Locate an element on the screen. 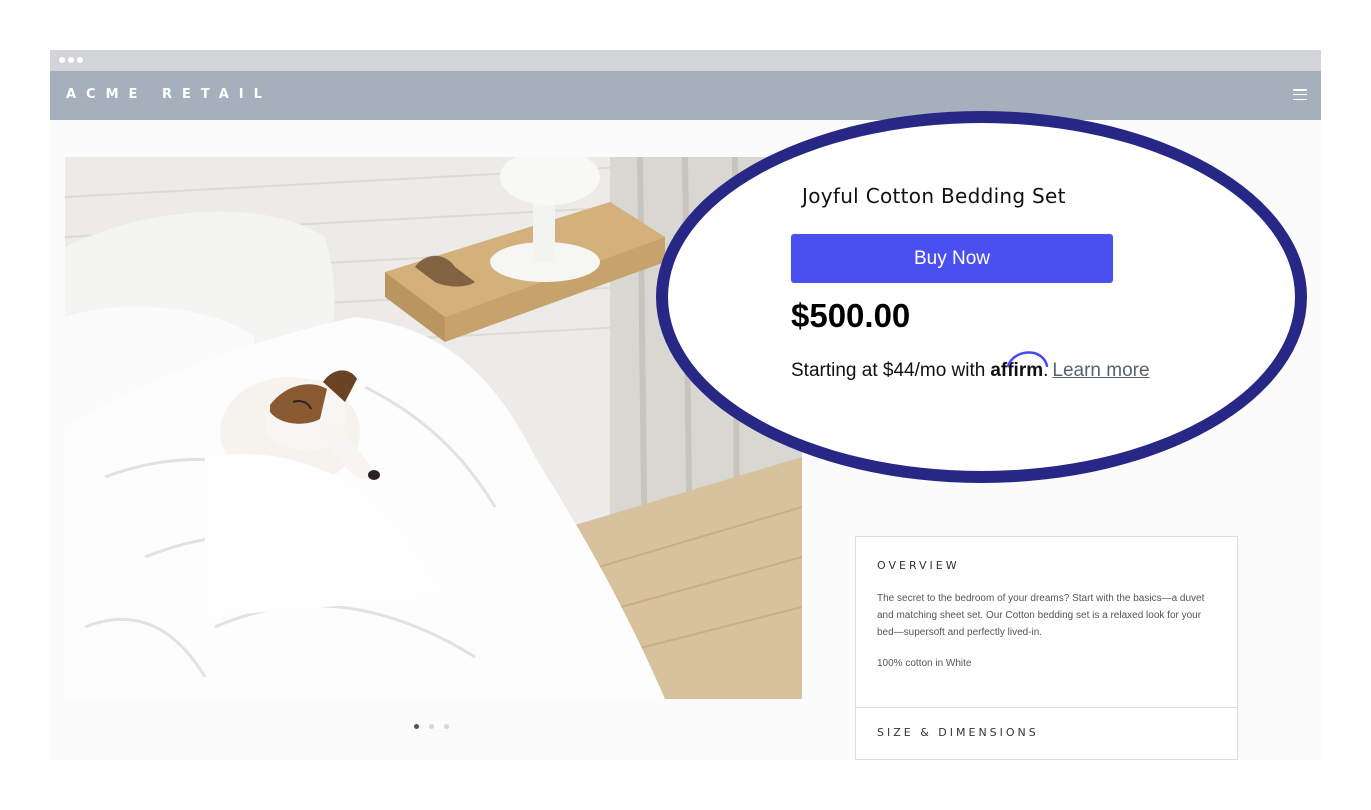 This screenshot has width=1371, height=810. window-controls is located at coordinates (71, 60).